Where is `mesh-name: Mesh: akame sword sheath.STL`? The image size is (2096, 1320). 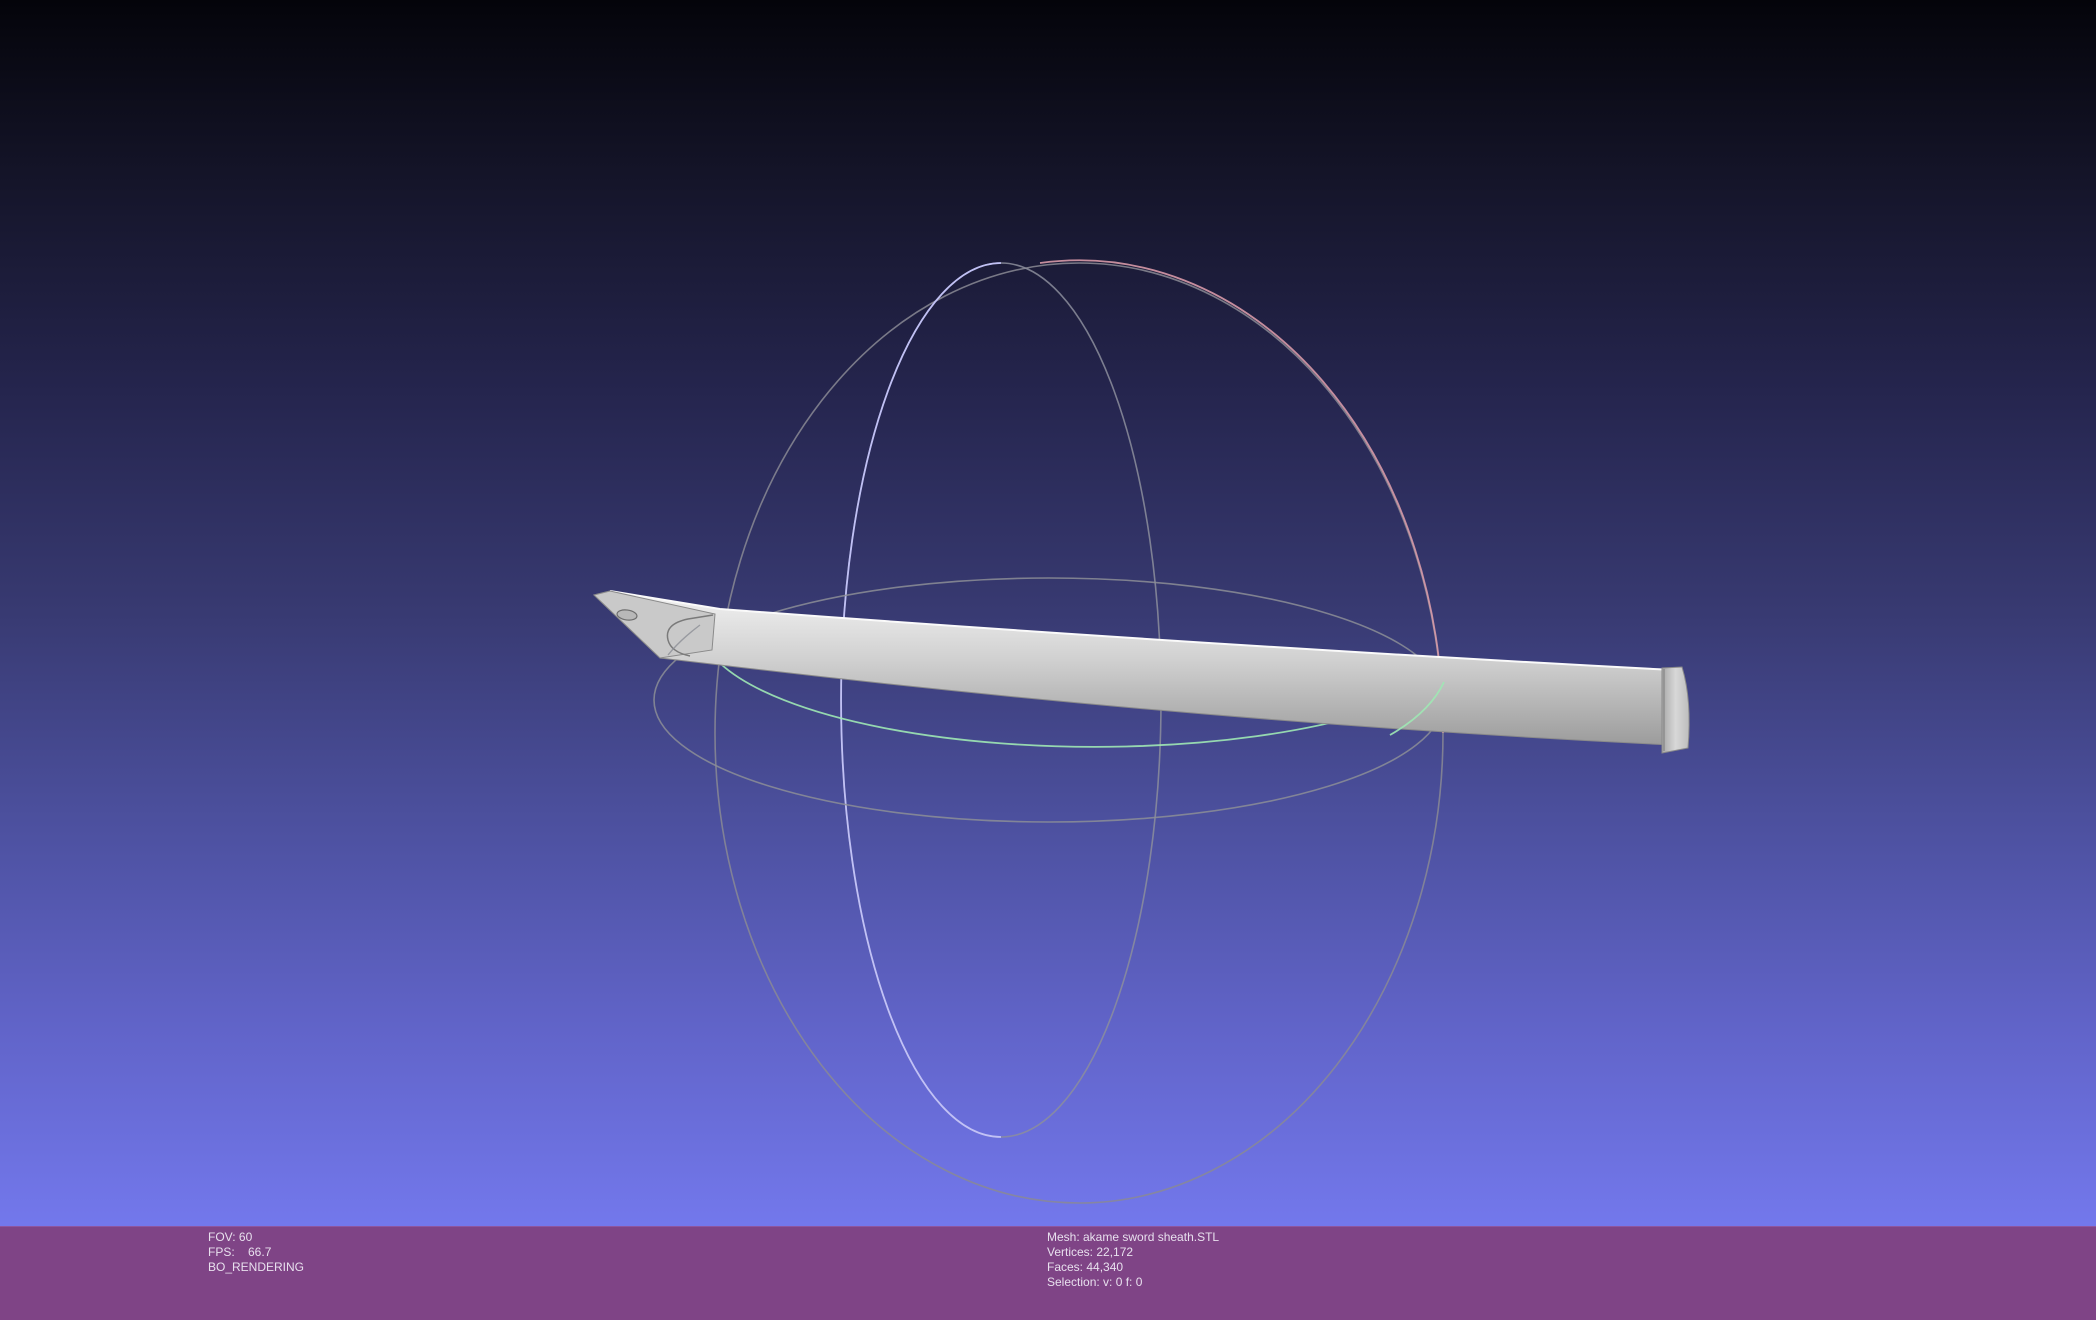 mesh-name: Mesh: akame sword sheath.STL is located at coordinates (1133, 1237).